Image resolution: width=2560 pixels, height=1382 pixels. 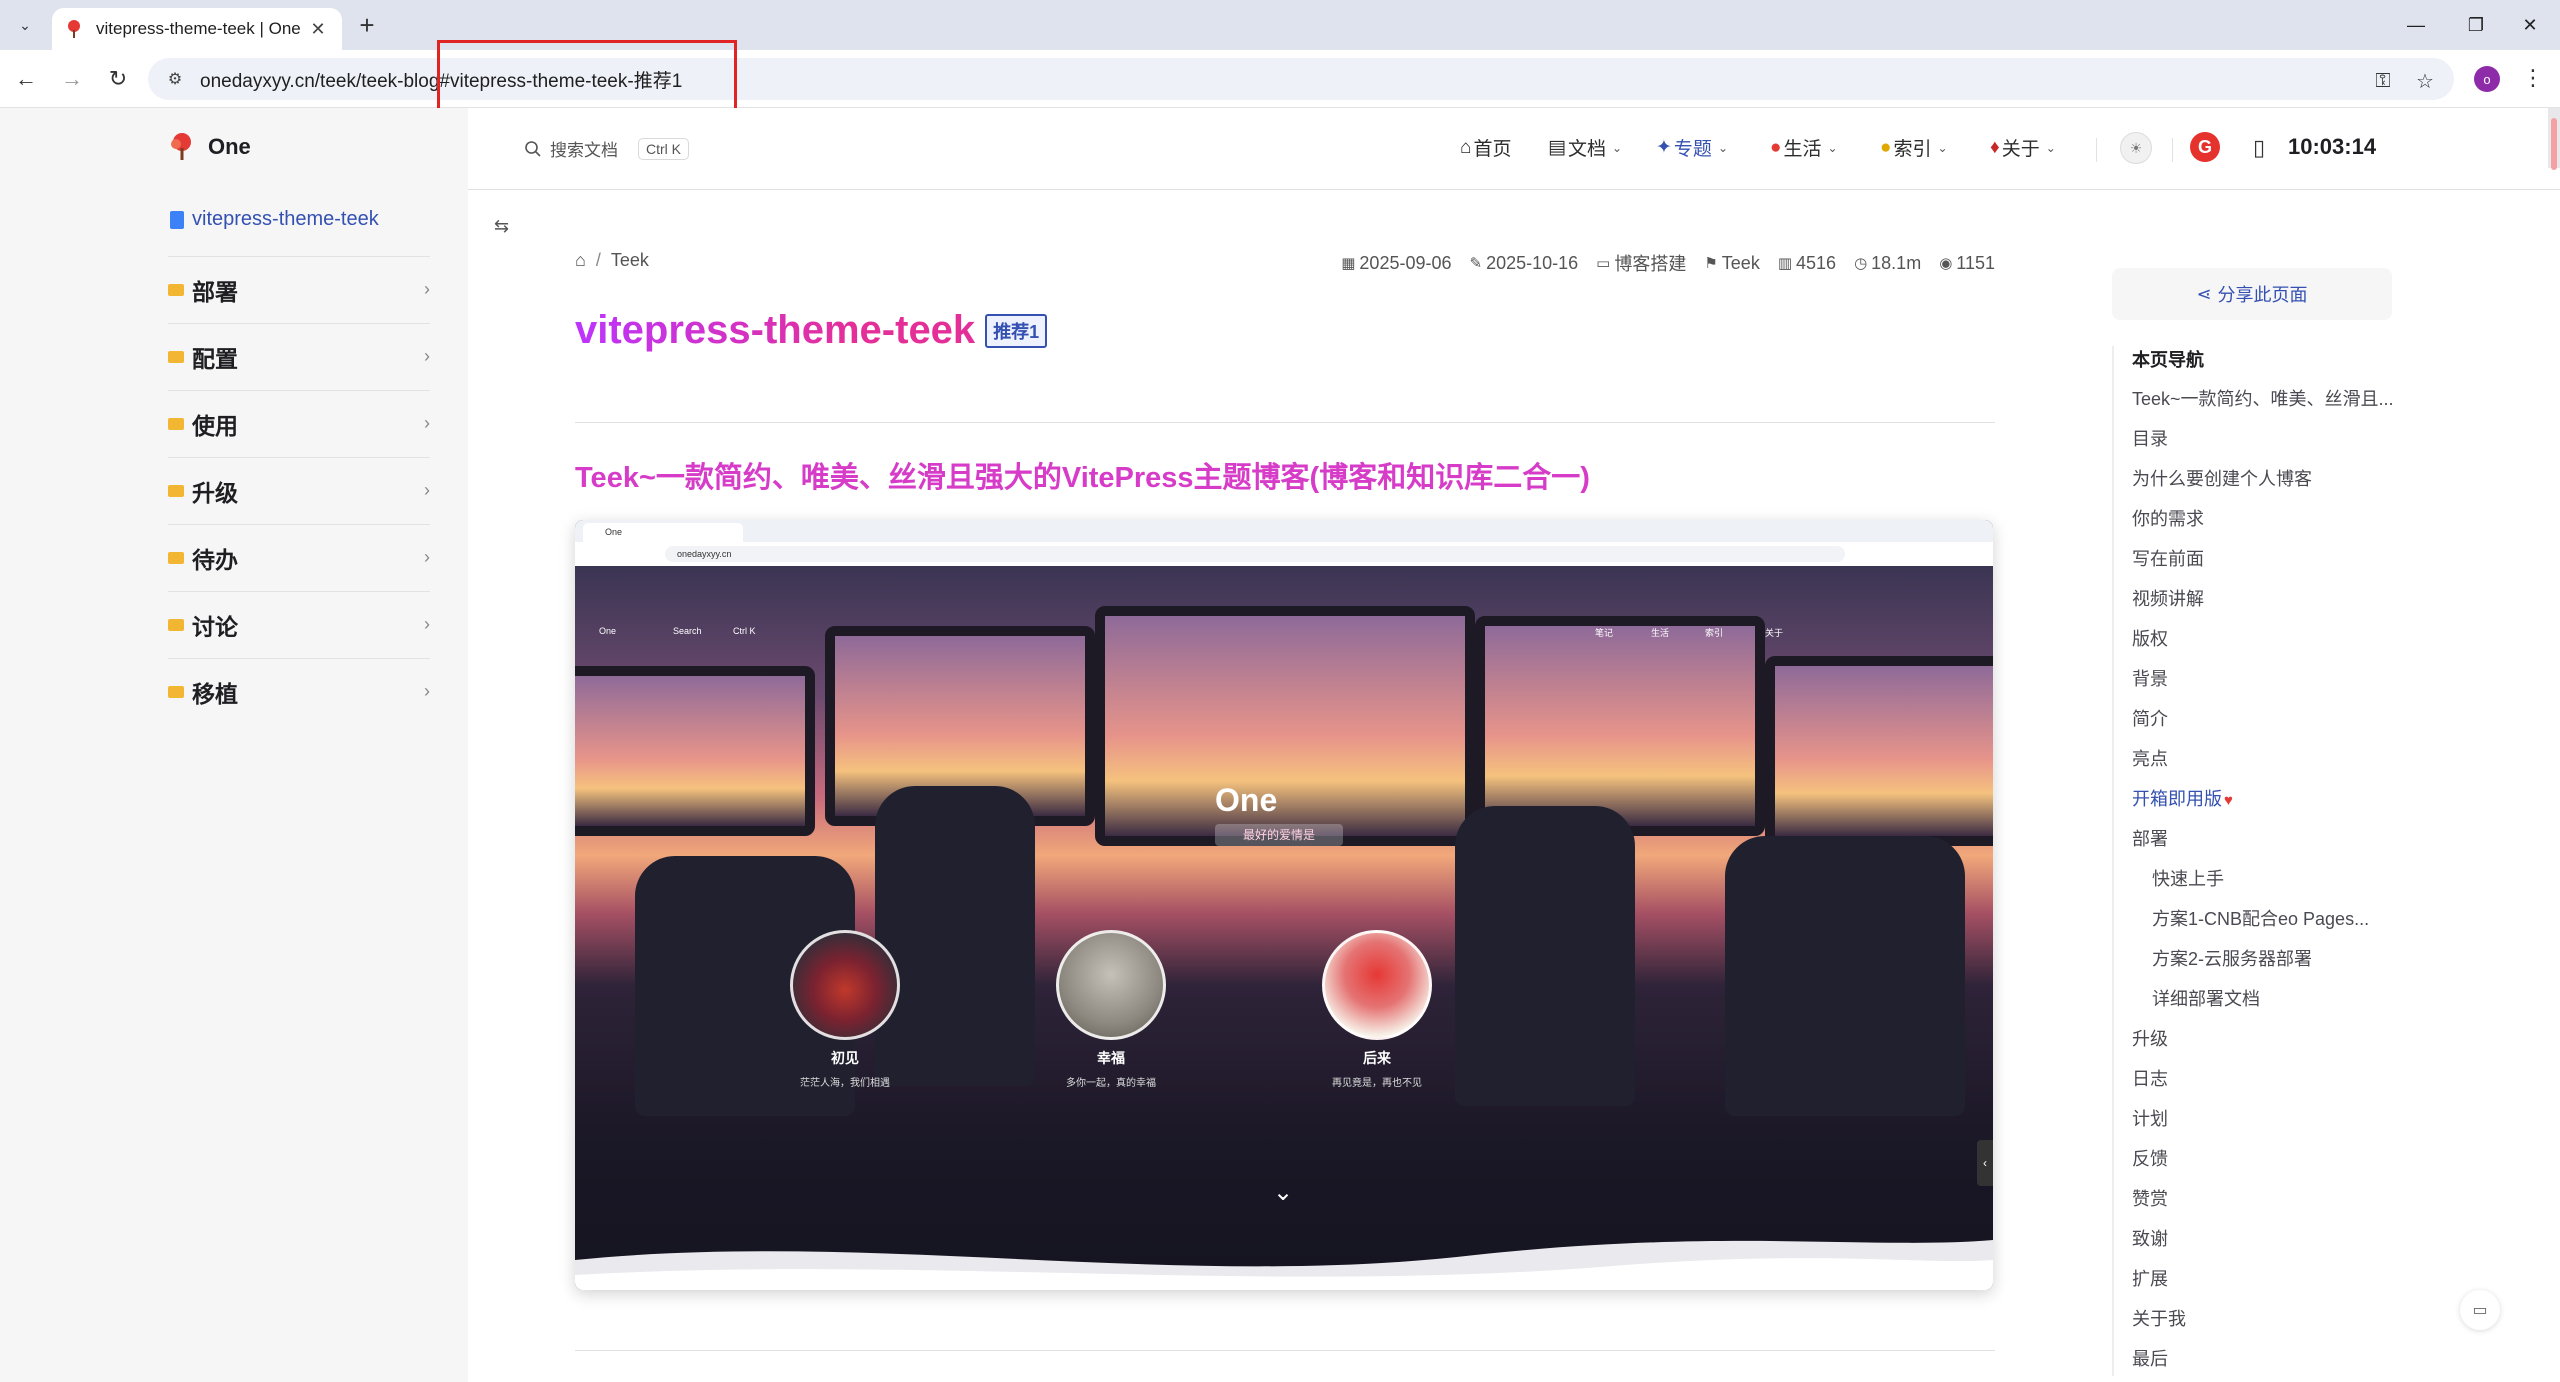 I want to click on outline-item: 方案2-云服务器部署, so click(x=2277, y=966).